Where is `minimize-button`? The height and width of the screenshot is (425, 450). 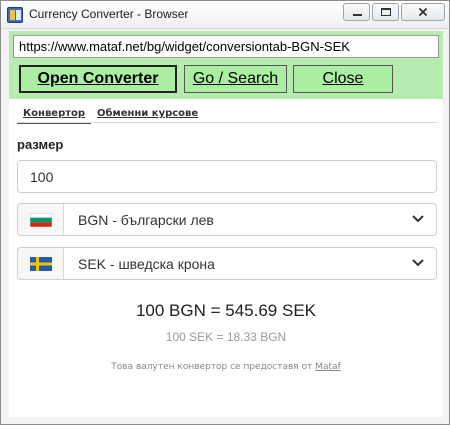
minimize-button is located at coordinates (356, 12).